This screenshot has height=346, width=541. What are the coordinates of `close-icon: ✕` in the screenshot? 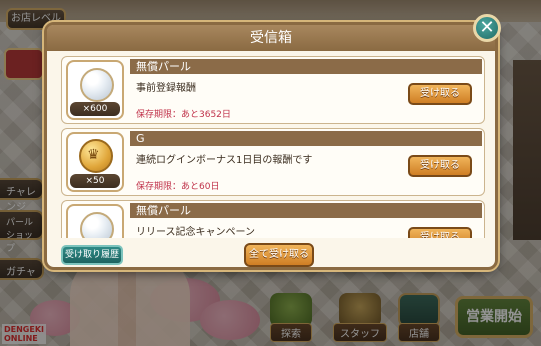 It's located at (487, 27).